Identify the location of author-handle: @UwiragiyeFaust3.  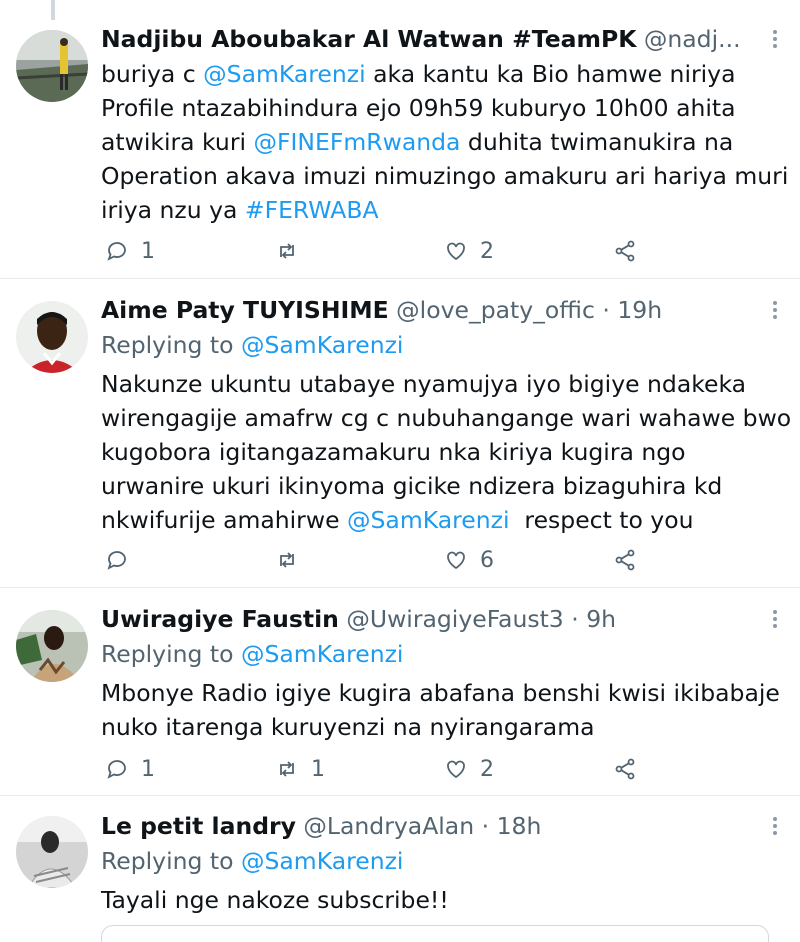
(454, 619).